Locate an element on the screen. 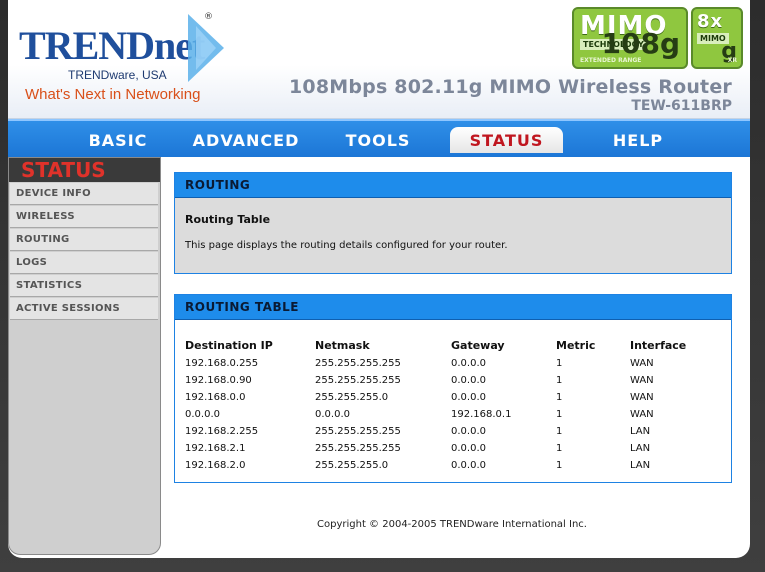 The width and height of the screenshot is (765, 572). registered-mark: ® is located at coordinates (208, 17).